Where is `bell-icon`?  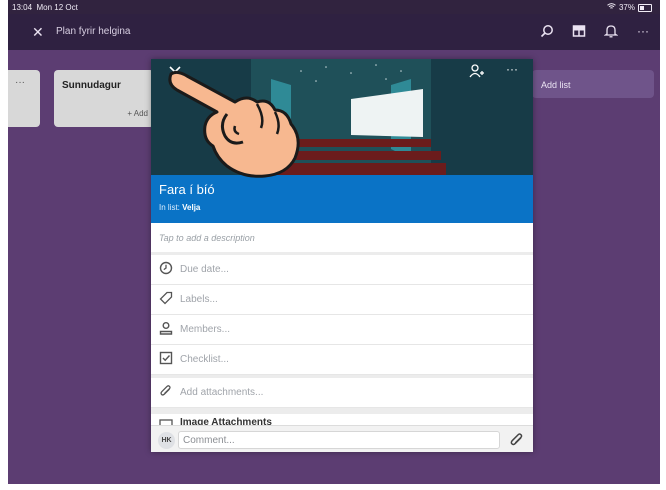 bell-icon is located at coordinates (611, 31).